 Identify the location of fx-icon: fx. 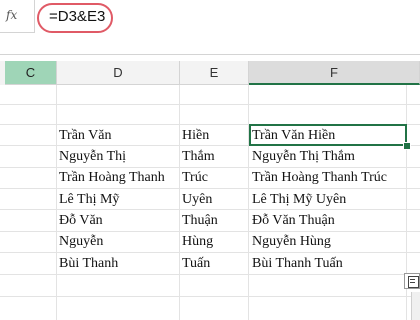
(12, 15).